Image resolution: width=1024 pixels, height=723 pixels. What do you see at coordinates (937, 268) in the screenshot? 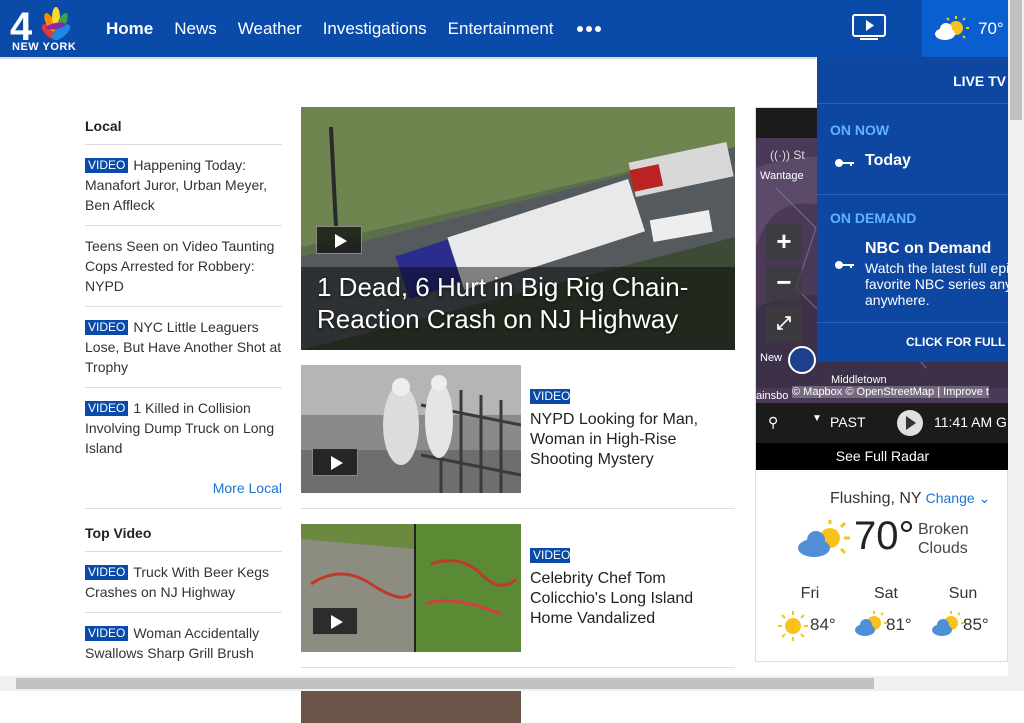
I see `desc-line: Watch the latest full epi` at bounding box center [937, 268].